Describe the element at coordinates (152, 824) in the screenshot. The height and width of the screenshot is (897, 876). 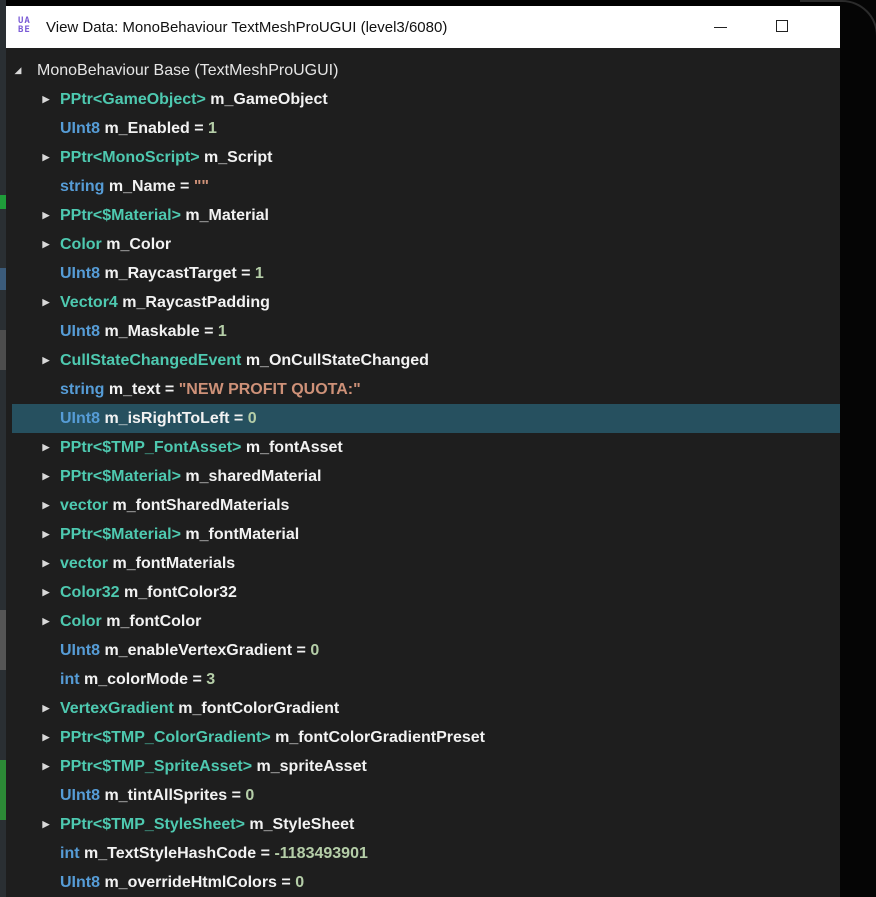
I see `field-type: PPtr<$TMP_StyleSheet>` at that location.